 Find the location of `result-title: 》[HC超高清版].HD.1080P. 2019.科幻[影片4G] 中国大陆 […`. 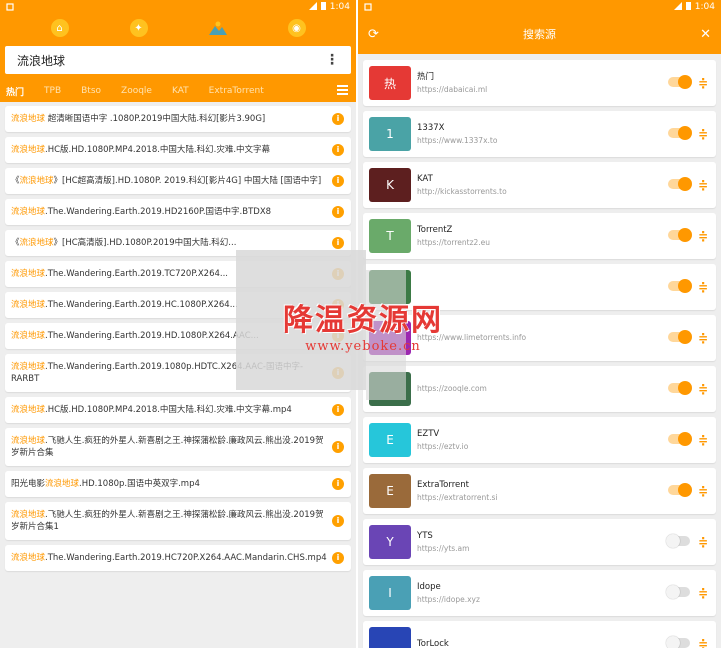

result-title: 》[HC超高清版].HD.1080P. 2019.科幻[影片4G] 中国大陆 [… is located at coordinates (187, 181).